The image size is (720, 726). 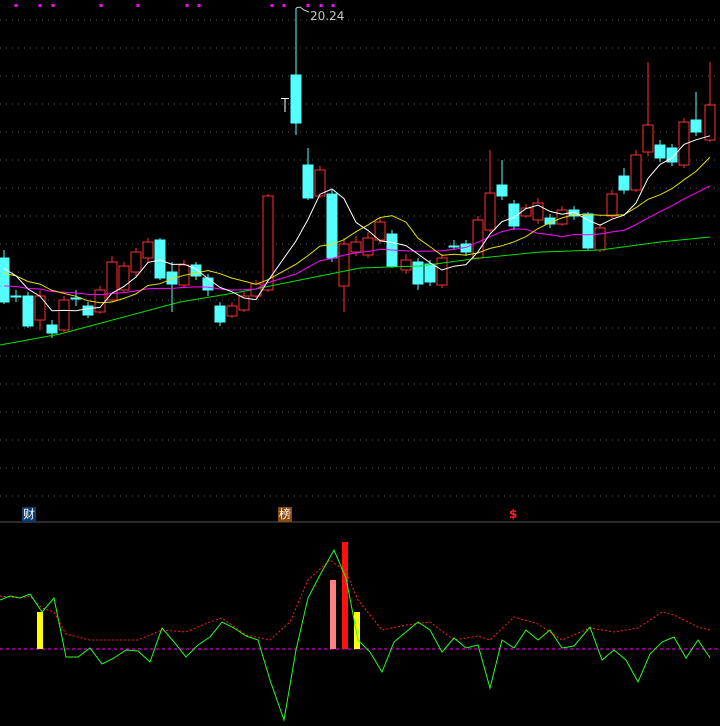 I want to click on high-price-label: 20.24, so click(x=327, y=16).